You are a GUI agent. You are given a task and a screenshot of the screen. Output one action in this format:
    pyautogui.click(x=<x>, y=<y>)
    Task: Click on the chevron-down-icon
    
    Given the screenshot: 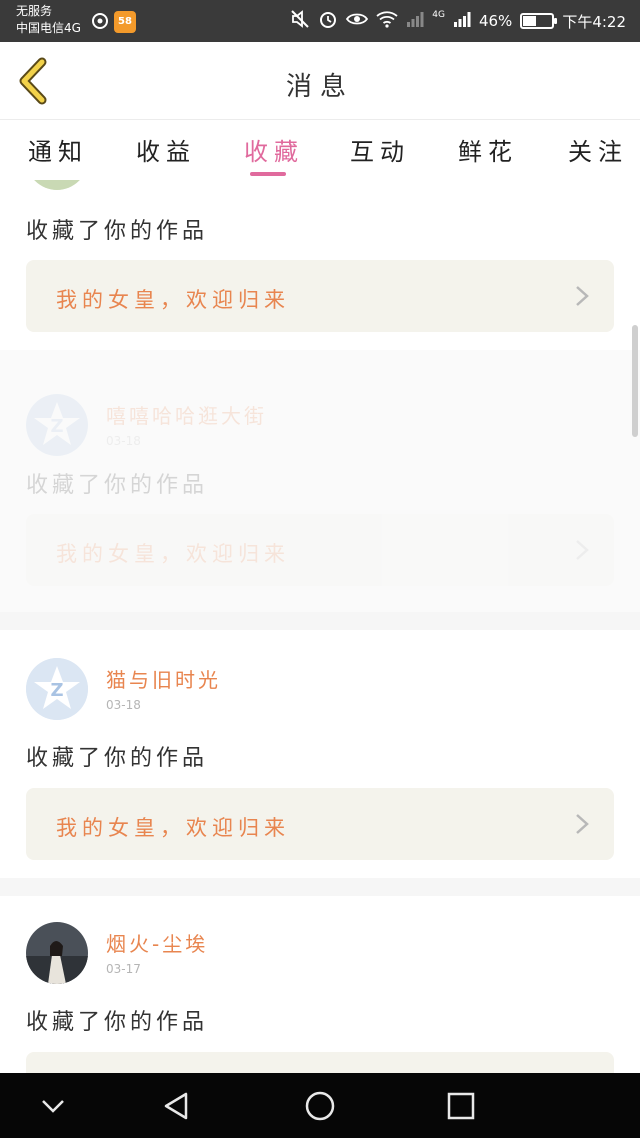 What is the action you would take?
    pyautogui.click(x=53, y=1106)
    